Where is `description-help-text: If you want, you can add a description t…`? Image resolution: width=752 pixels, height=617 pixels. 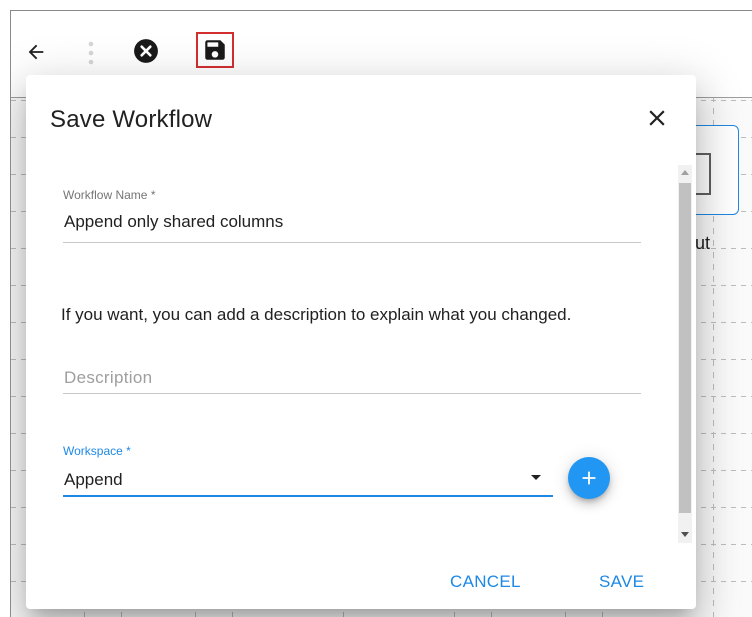 description-help-text: If you want, you can add a description t… is located at coordinates (316, 314).